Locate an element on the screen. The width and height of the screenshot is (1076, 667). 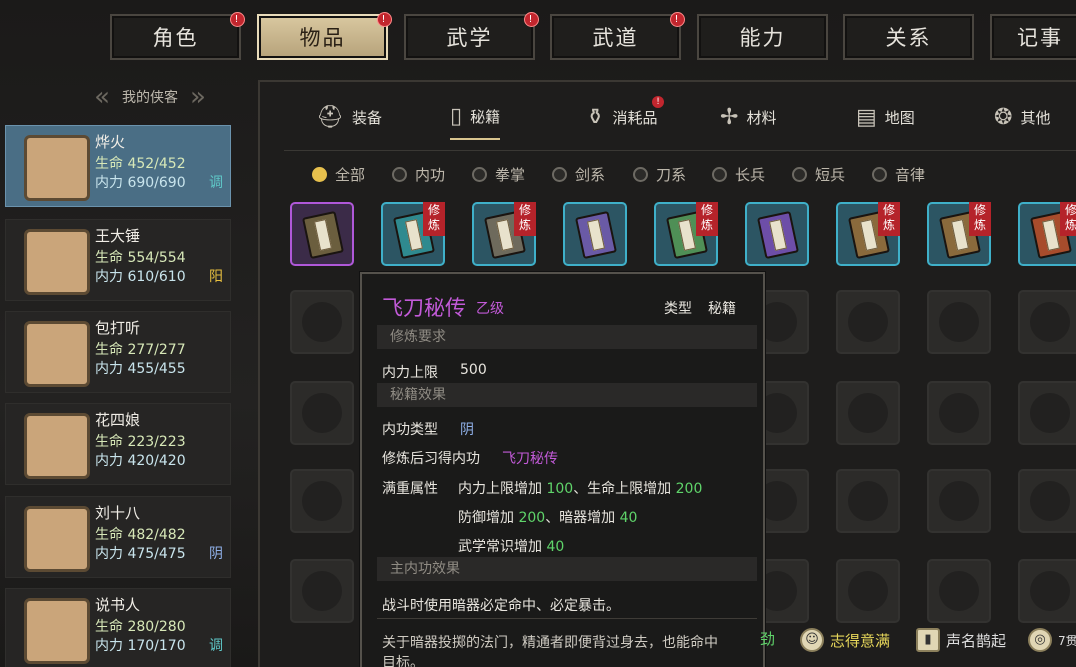
full-line-3: 武学常识增加 40 is located at coordinates (511, 546).